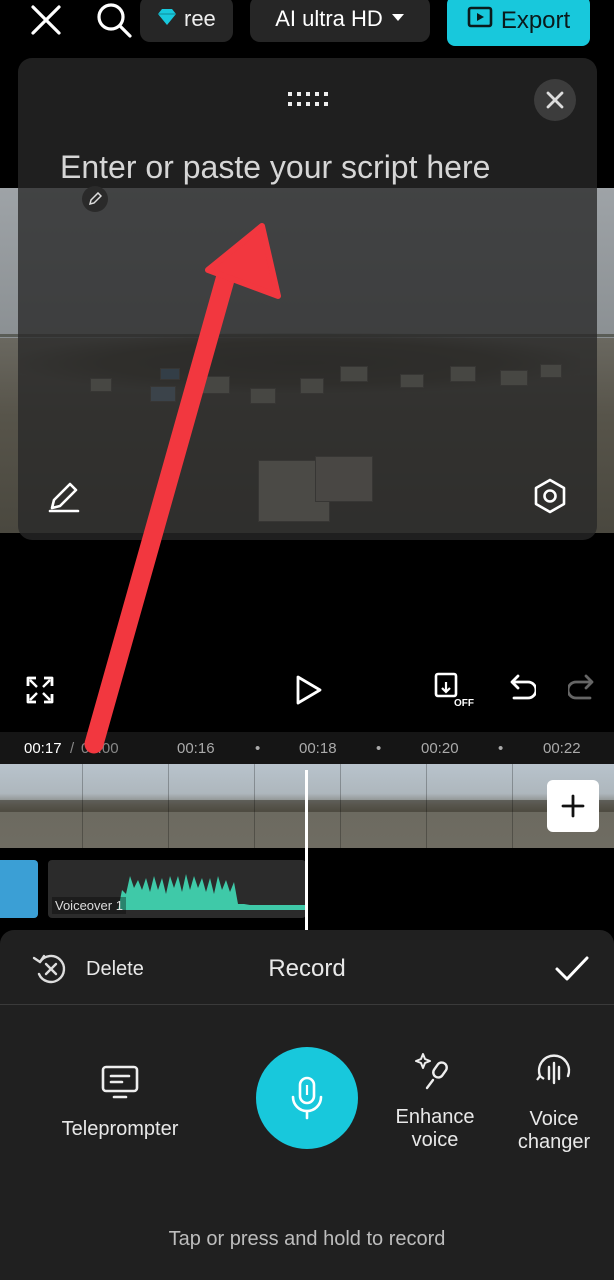  What do you see at coordinates (306, 850) in the screenshot?
I see `playhead` at bounding box center [306, 850].